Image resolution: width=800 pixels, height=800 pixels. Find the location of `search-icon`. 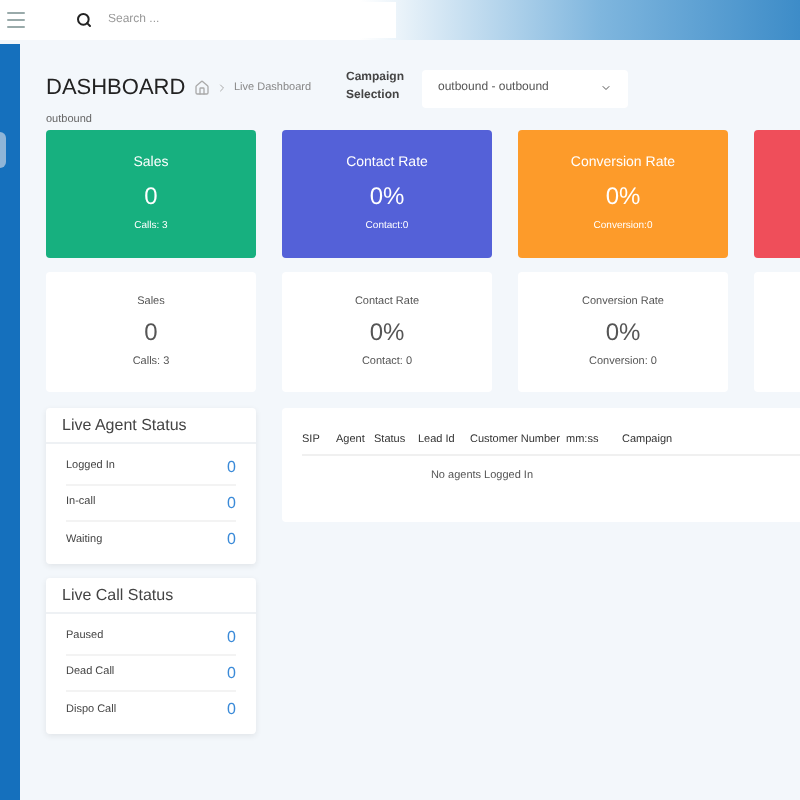

search-icon is located at coordinates (84, 20).